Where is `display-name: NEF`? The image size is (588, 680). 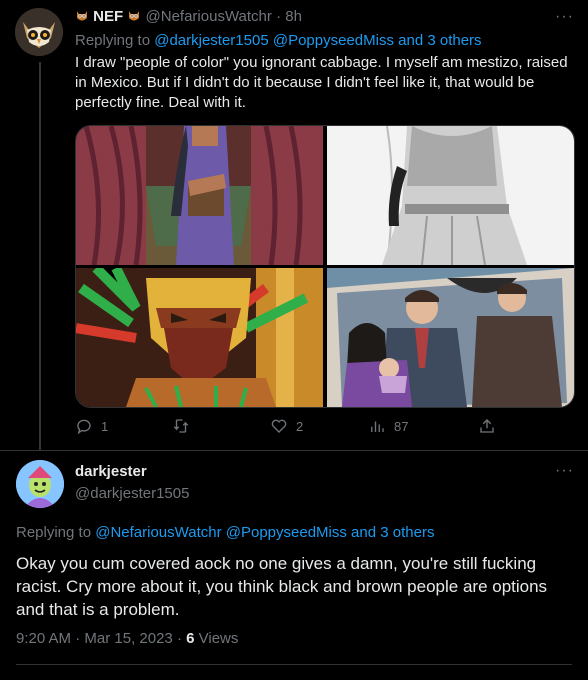
display-name: NEF is located at coordinates (108, 16).